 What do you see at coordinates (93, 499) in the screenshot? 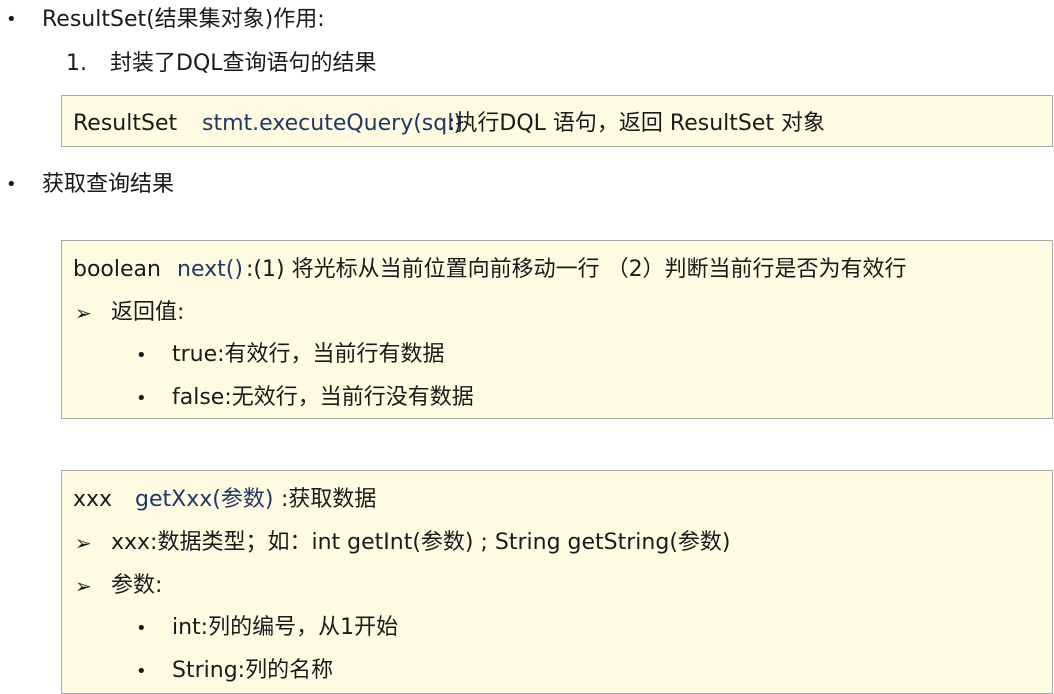
I see `return-type: xxx` at bounding box center [93, 499].